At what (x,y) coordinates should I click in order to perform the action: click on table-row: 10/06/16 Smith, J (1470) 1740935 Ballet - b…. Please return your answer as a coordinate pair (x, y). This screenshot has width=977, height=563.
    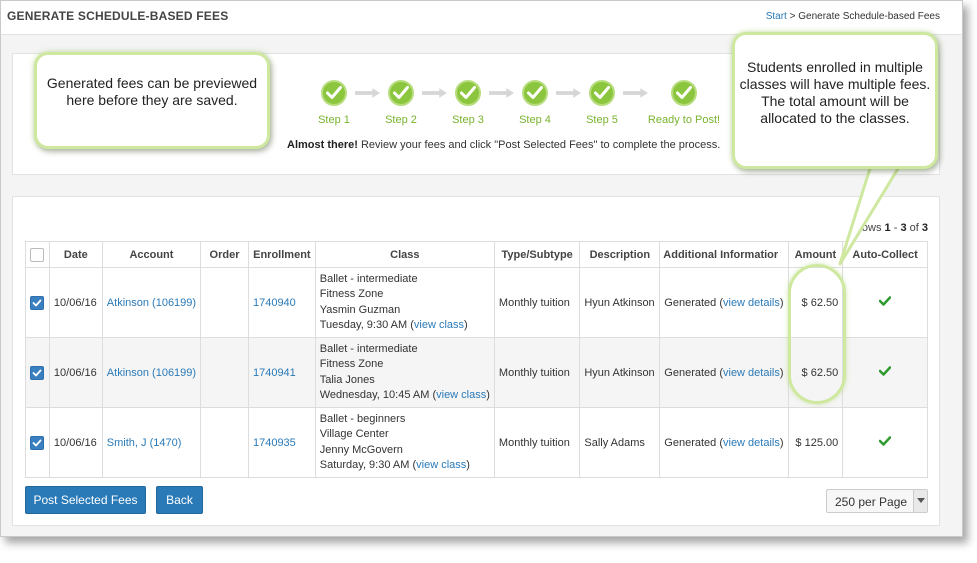
    Looking at the image, I should click on (476, 442).